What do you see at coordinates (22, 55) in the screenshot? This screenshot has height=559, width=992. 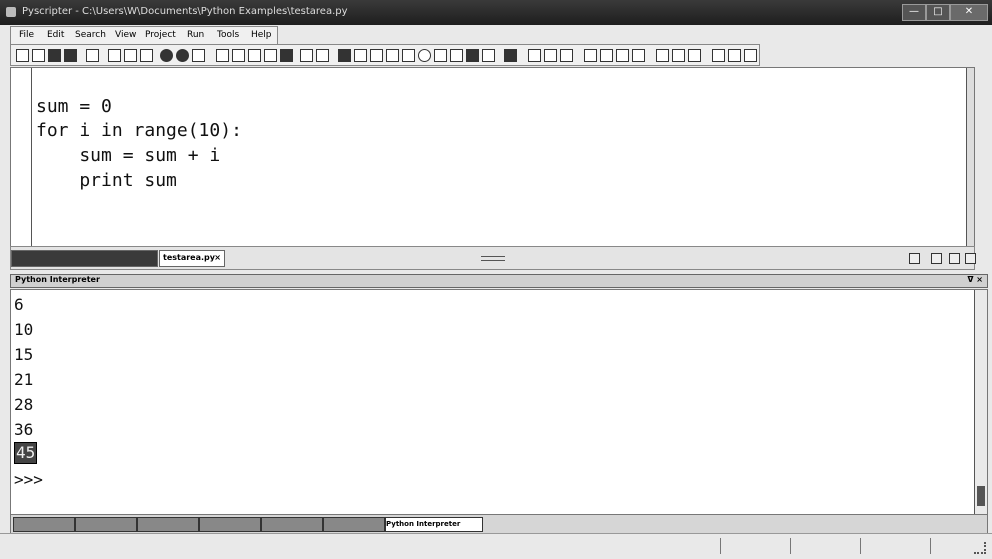 I see `new-file-icon` at bounding box center [22, 55].